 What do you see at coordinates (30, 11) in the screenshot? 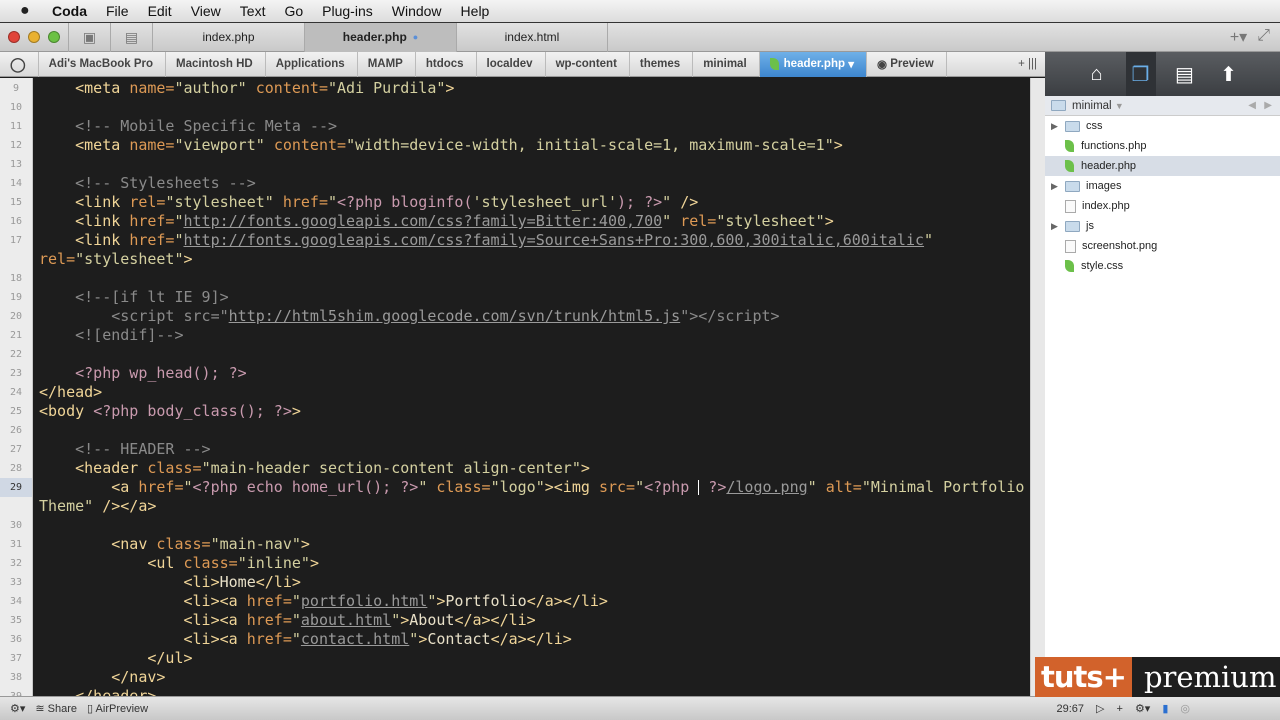
I see `apple-menu-icon: ●` at bounding box center [30, 11].